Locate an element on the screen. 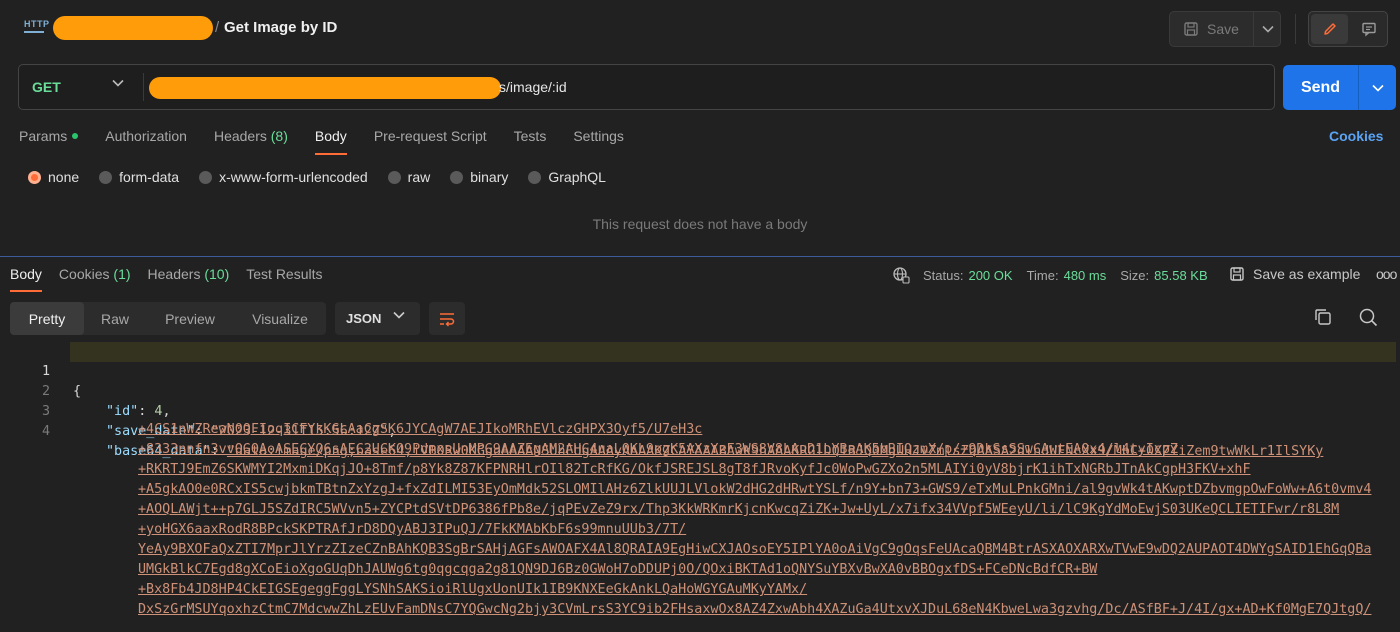 The width and height of the screenshot is (1400, 632). tab-headers: Headers (8) is located at coordinates (251, 142).